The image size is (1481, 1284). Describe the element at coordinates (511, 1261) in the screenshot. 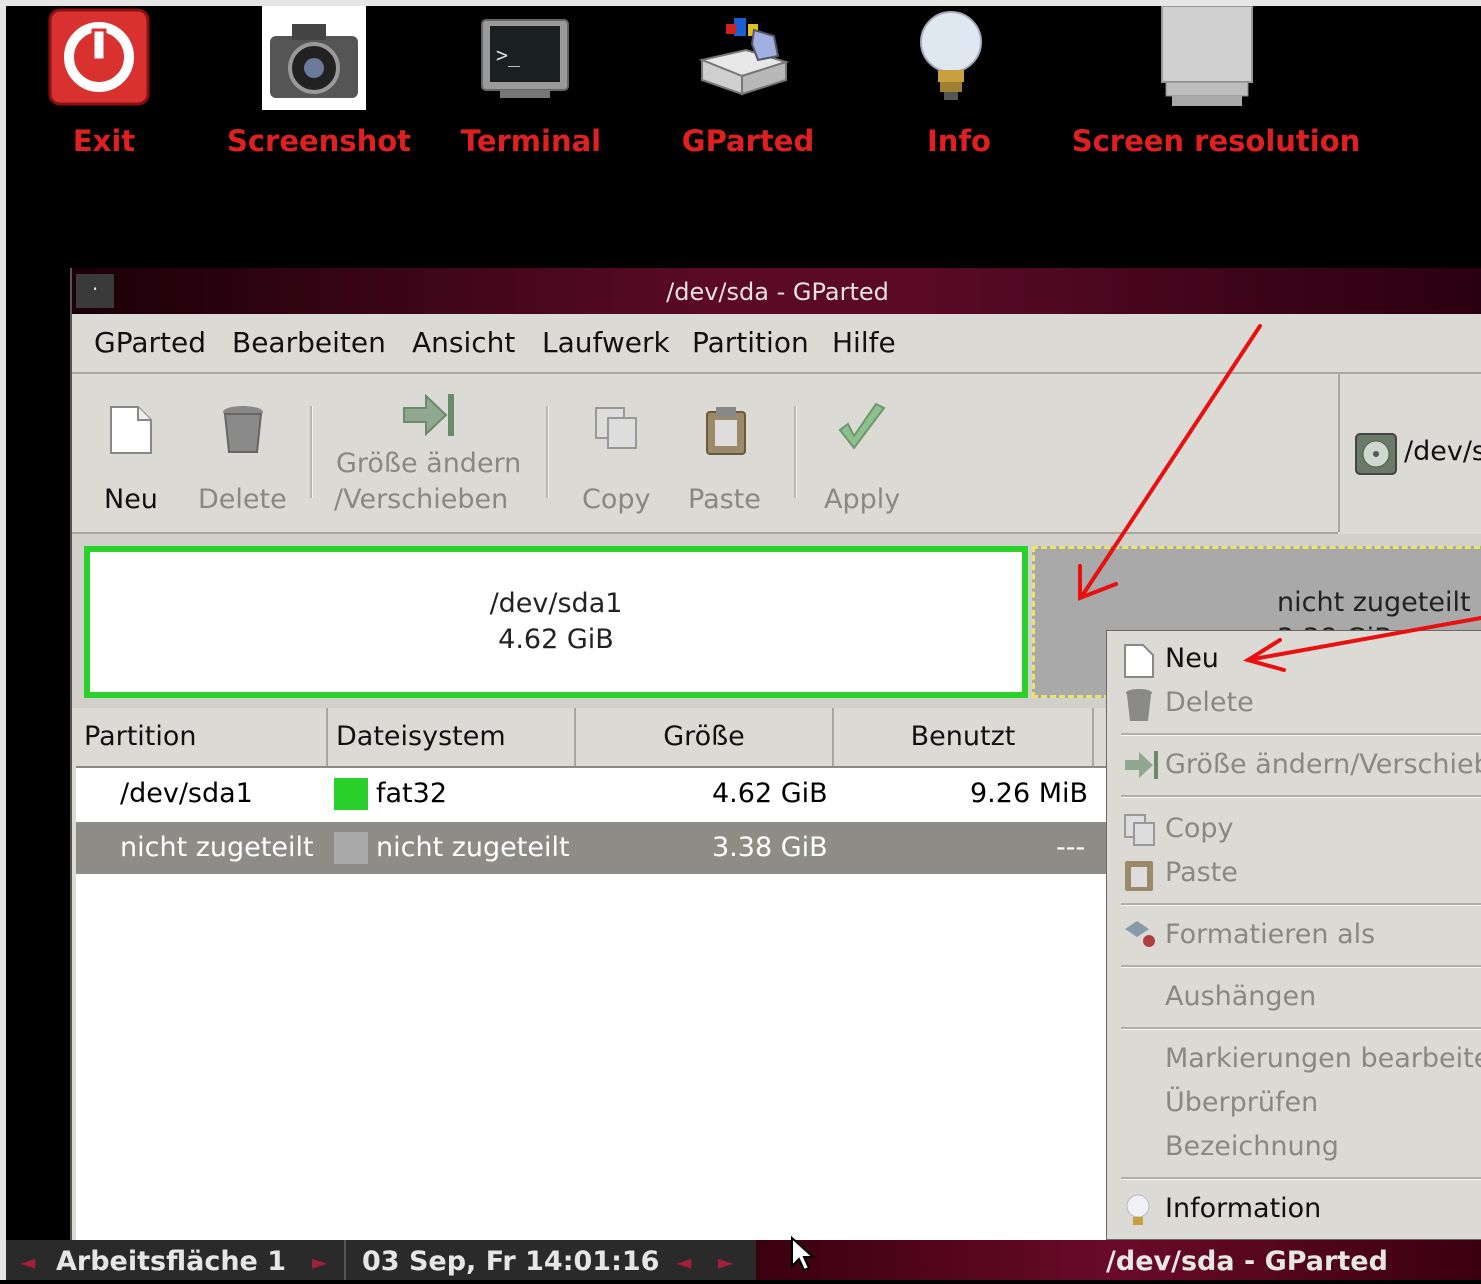

I see `clock: 03 Sep, Fr 14:01:16` at that location.